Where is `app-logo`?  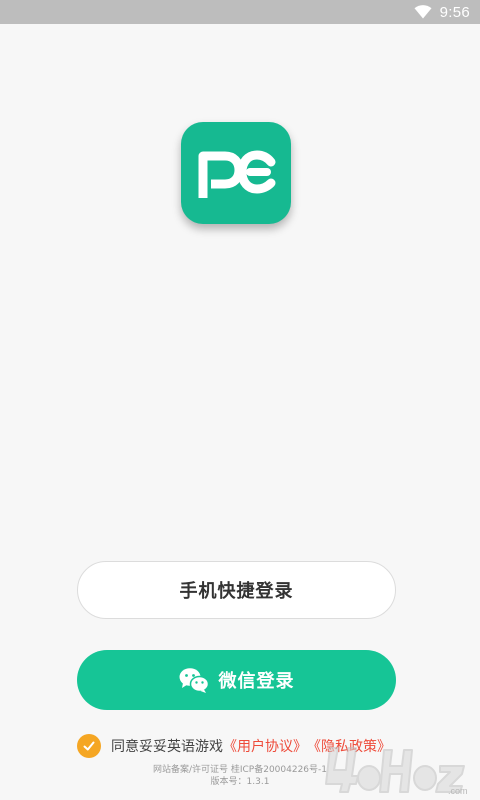 app-logo is located at coordinates (236, 173).